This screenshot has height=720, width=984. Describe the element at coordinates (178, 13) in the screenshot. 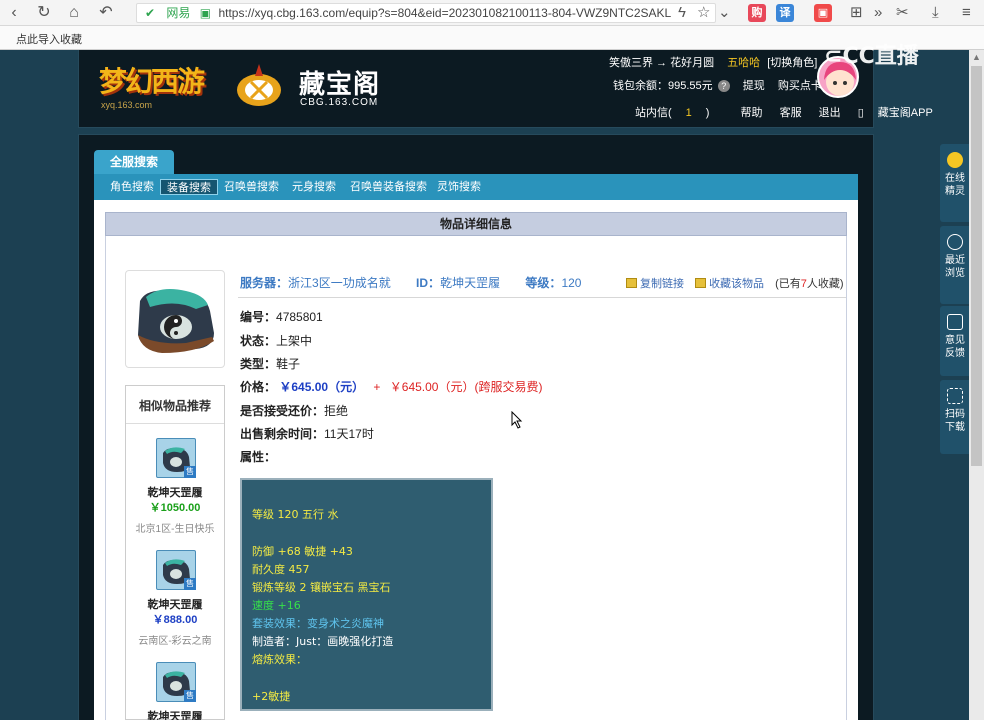

I see `safe-label: 网易` at that location.